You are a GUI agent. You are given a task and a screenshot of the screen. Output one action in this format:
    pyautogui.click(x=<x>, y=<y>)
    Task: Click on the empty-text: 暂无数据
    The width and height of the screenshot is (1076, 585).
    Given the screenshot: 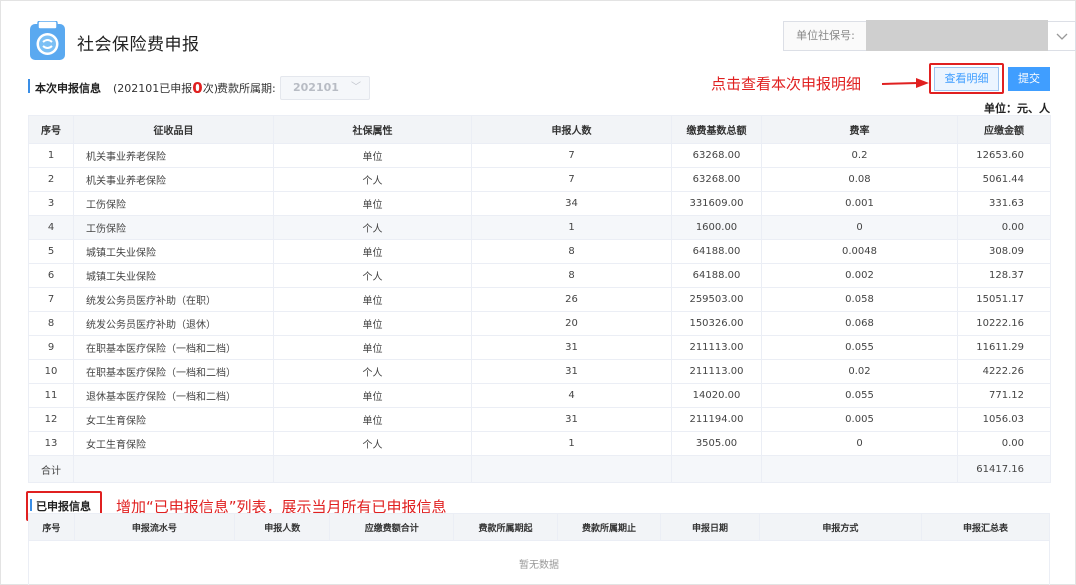 What is the action you would take?
    pyautogui.click(x=539, y=562)
    